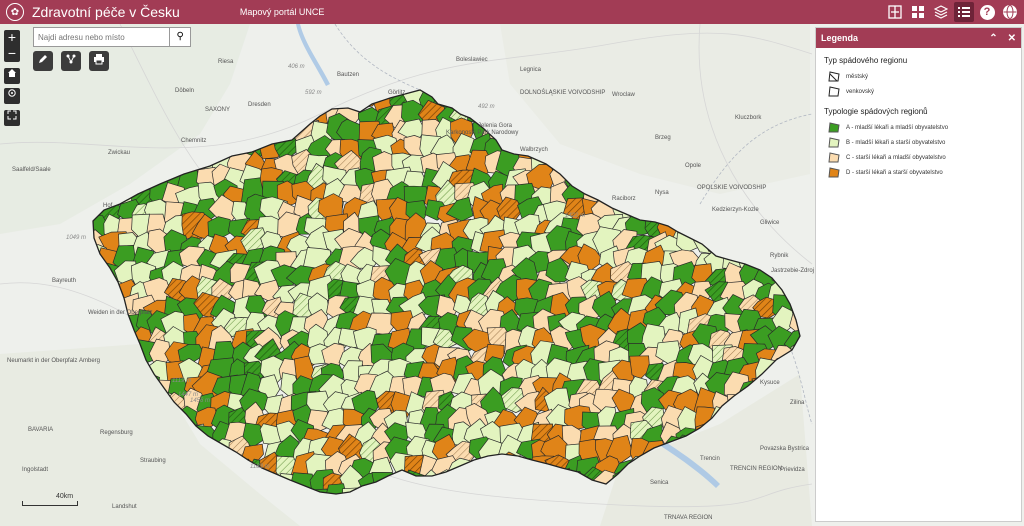 Image resolution: width=1024 pixels, height=526 pixels. I want to click on zoom-out-button: −, so click(12, 54).